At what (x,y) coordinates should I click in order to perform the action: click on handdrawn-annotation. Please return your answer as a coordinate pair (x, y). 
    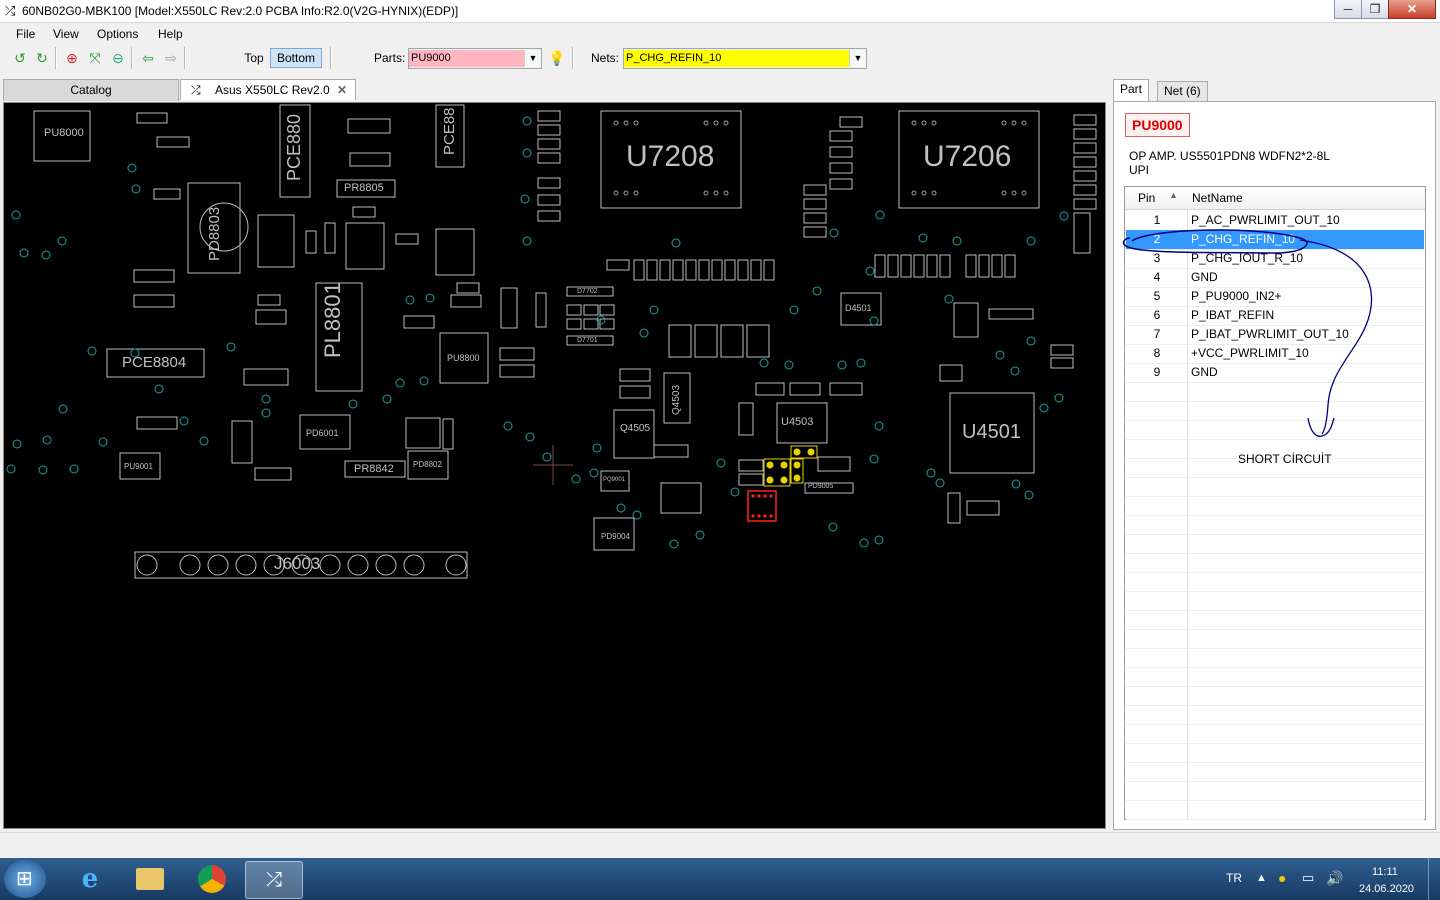
    Looking at the image, I should click on (1247, 333).